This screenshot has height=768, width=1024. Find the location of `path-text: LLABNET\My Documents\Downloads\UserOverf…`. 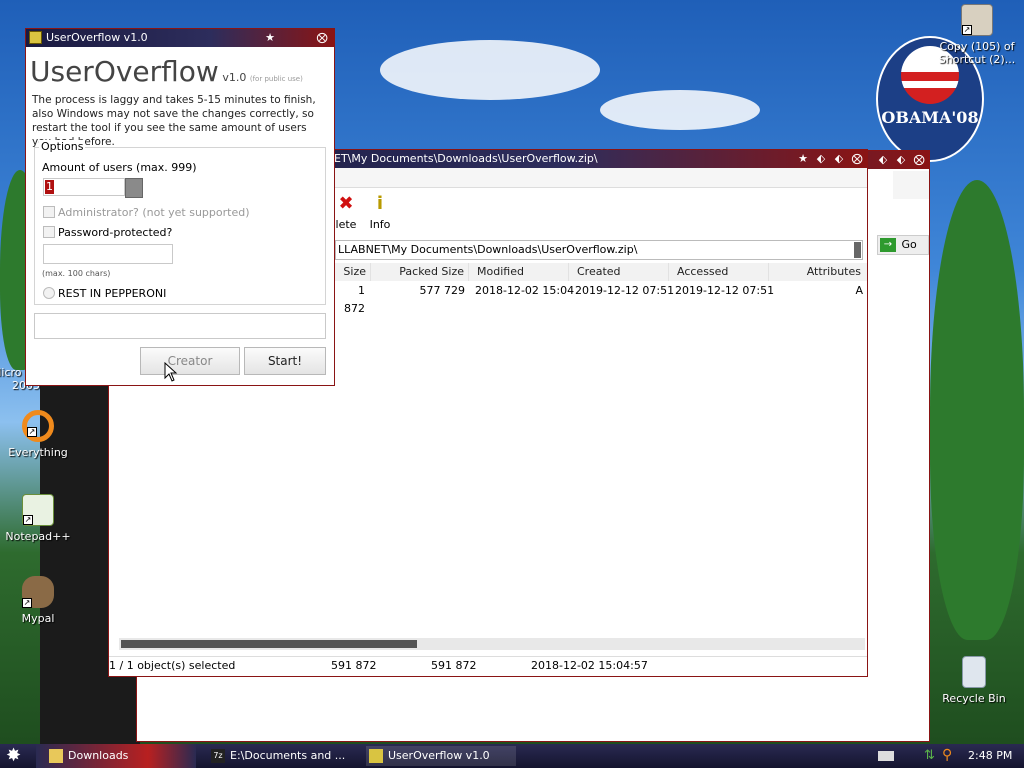

path-text: LLABNET\My Documents\Downloads\UserOverf… is located at coordinates (488, 249).